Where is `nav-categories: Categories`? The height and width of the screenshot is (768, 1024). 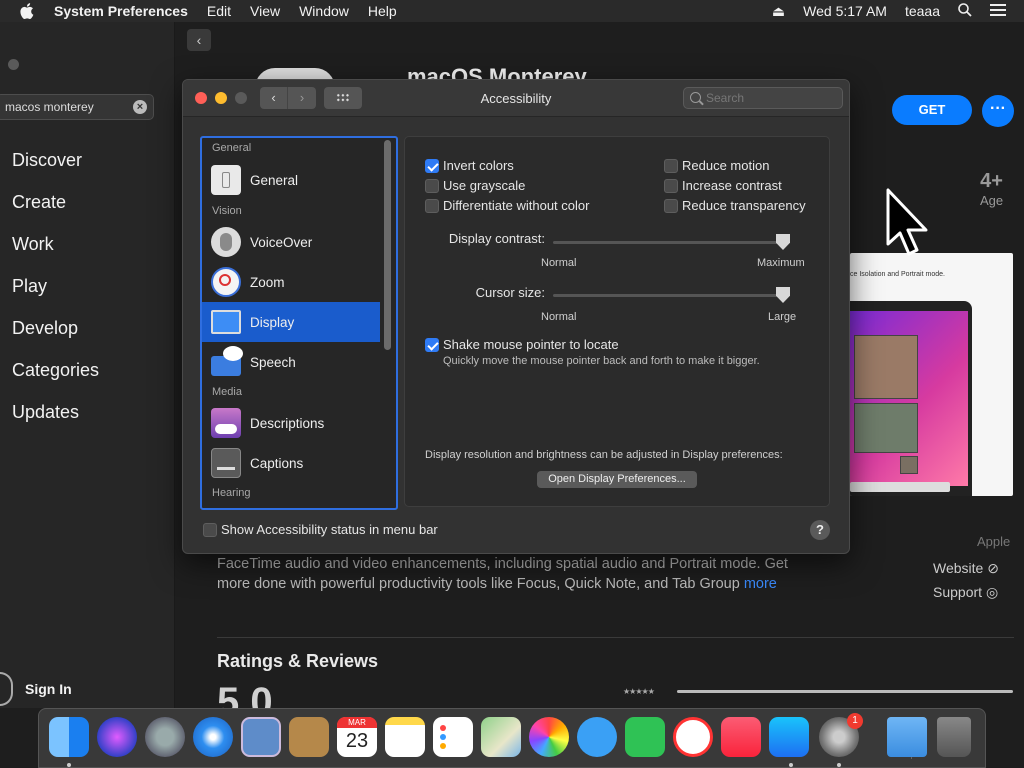
nav-categories: Categories is located at coordinates (55, 381).